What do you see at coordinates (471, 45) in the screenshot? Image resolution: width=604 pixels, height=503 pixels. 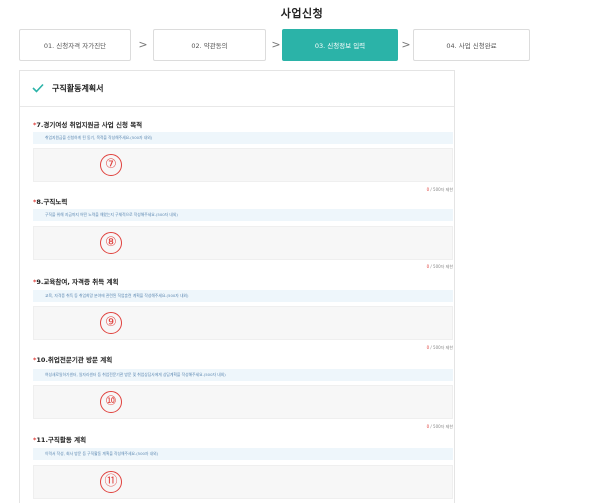 I see `step-4: 04. 사업 신청완료` at bounding box center [471, 45].